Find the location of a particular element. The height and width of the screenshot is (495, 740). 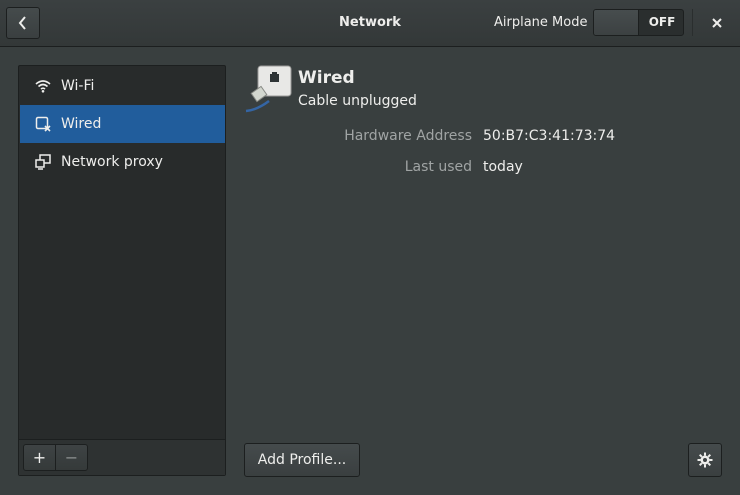

hardware-address-value: 50:B7:C3:41:73:74 is located at coordinates (549, 136).